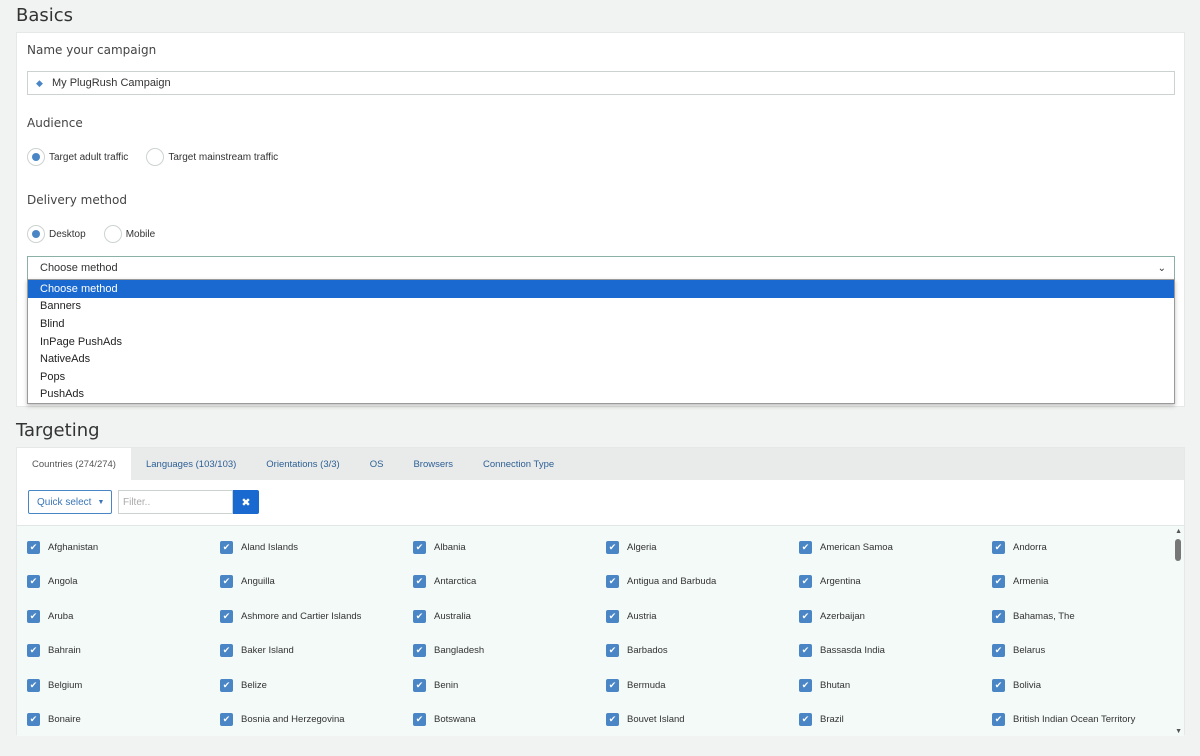 This screenshot has height=756, width=1200. Describe the element at coordinates (509, 695) in the screenshot. I see `country-item: ✔ Benin` at that location.